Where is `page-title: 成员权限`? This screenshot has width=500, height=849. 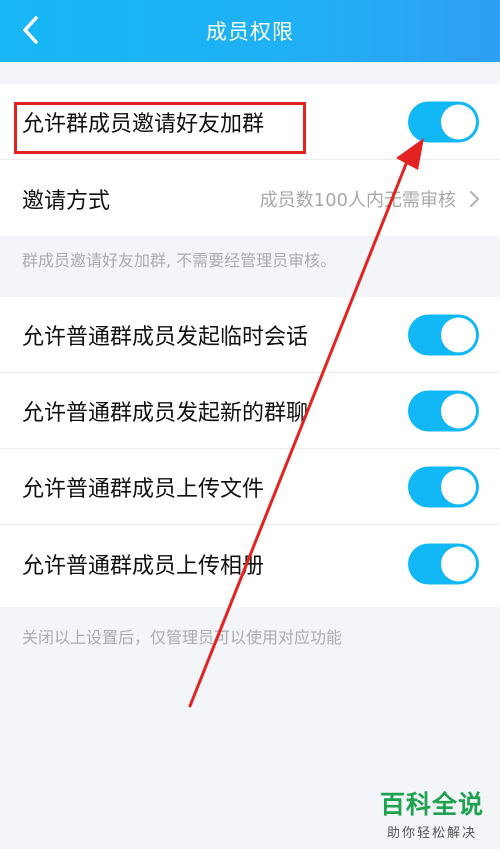
page-title: 成员权限 is located at coordinates (250, 32).